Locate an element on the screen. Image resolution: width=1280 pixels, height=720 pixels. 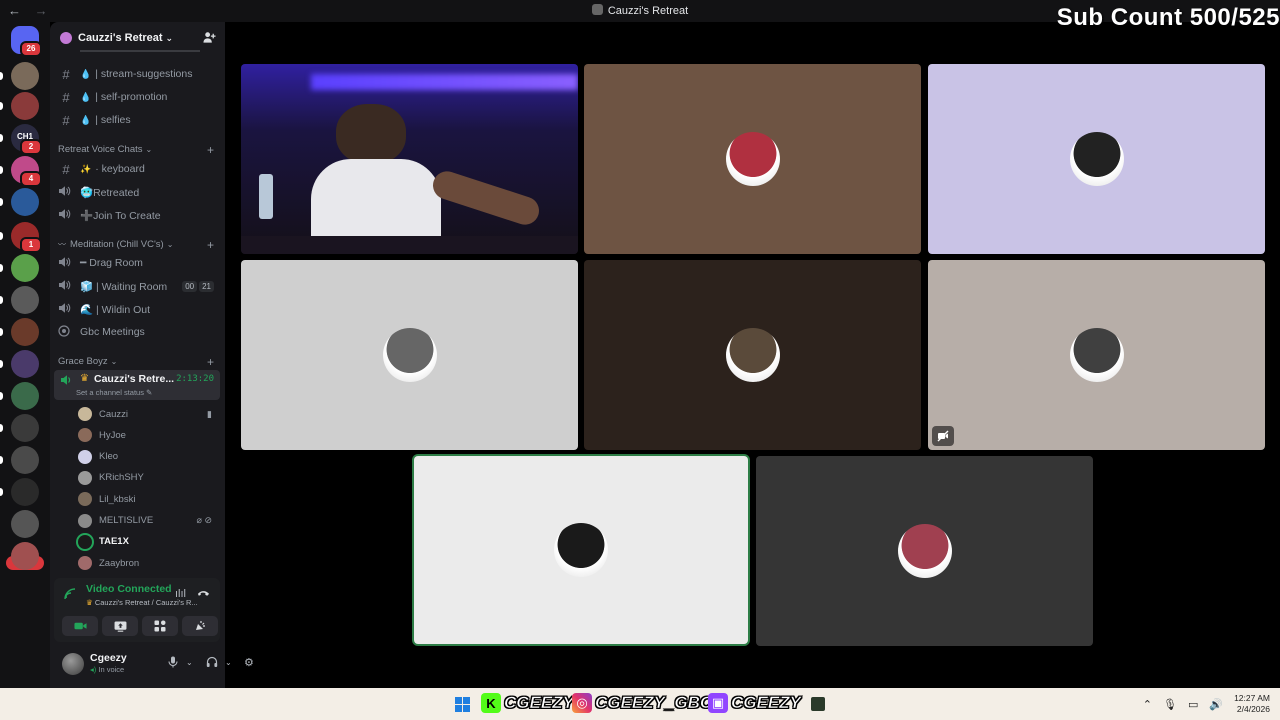
user-avatar is located at coordinates (73, 664).